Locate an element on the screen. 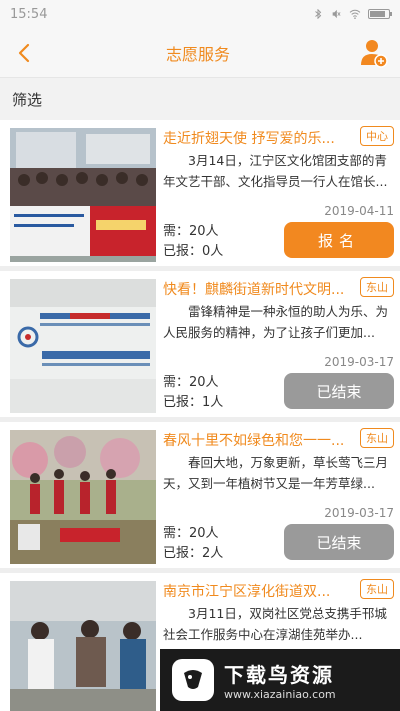 The image size is (400, 711). signup-button: 报名 is located at coordinates (339, 240).